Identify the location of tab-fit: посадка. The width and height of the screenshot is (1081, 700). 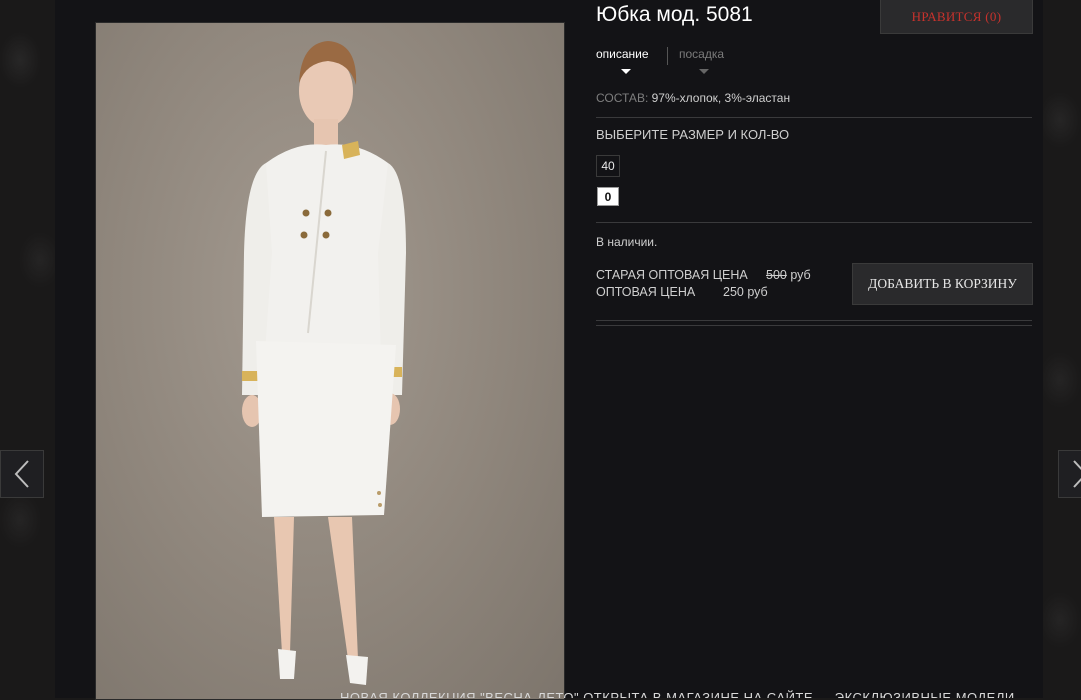
(701, 54).